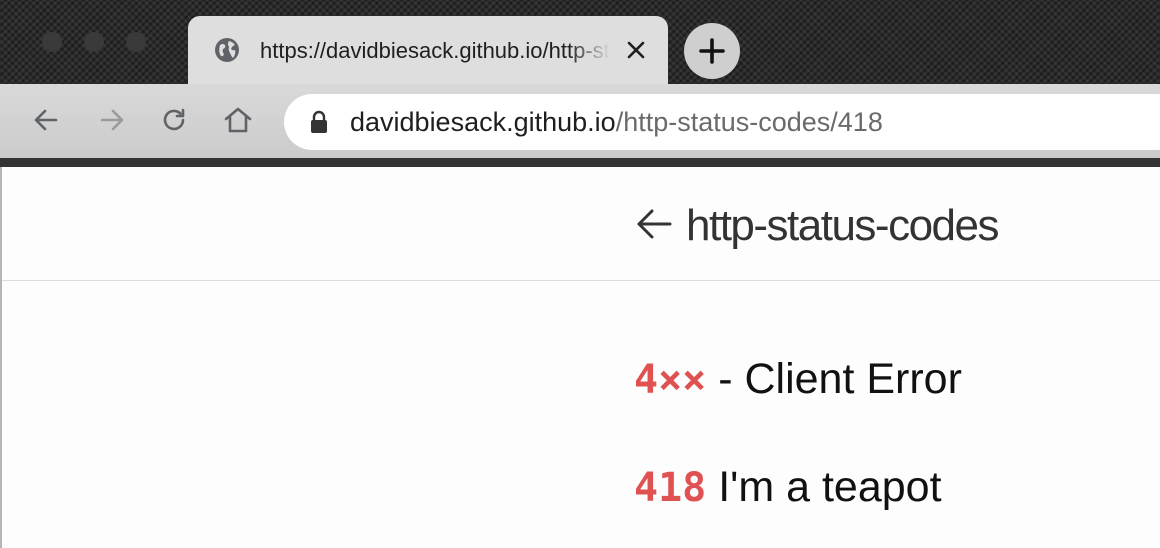 The width and height of the screenshot is (1160, 548). Describe the element at coordinates (94, 42) in the screenshot. I see `window-minimize-dot` at that location.